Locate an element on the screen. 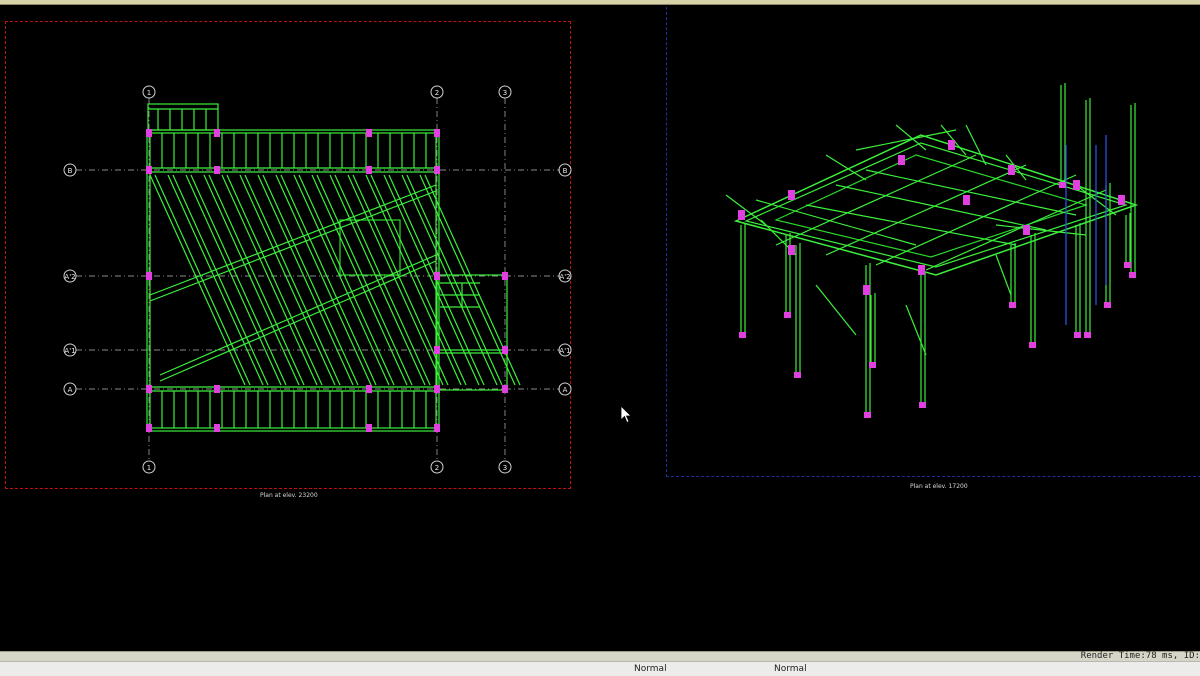 This screenshot has height=676, width=1200. grid-bubble-row-a2-left: A'2 is located at coordinates (70, 276).